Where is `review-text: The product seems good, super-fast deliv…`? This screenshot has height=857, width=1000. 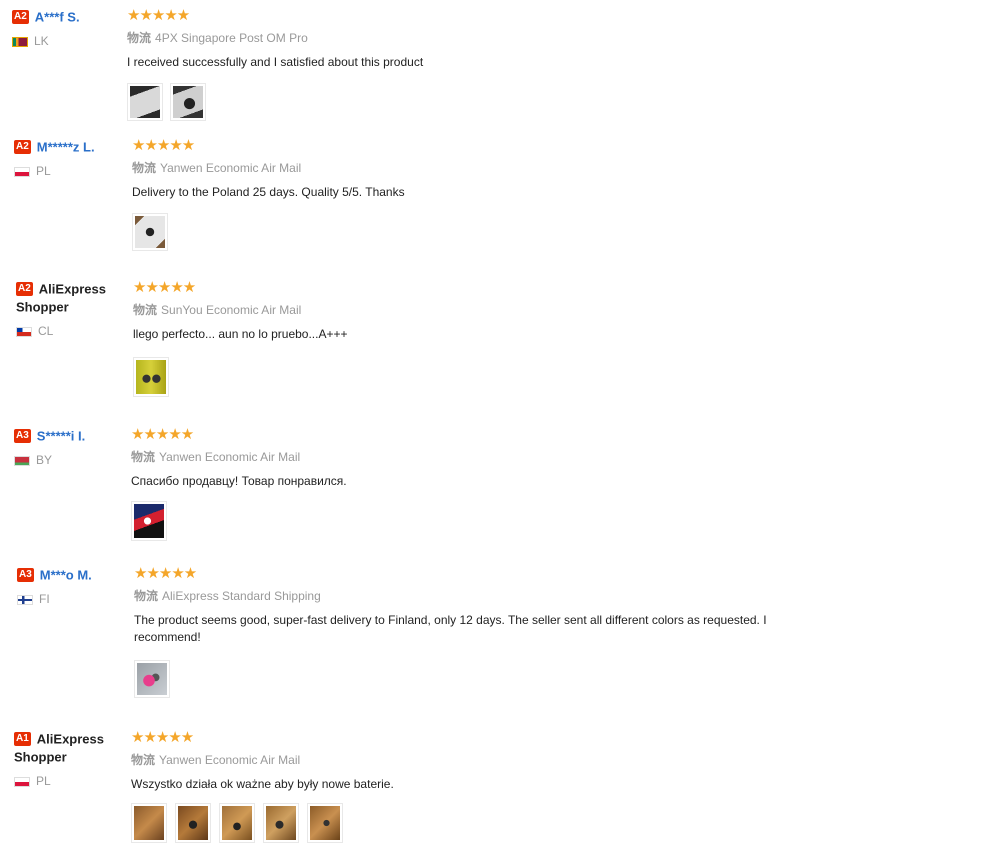
review-text: The product seems good, super-fast deliv… is located at coordinates (450, 628).